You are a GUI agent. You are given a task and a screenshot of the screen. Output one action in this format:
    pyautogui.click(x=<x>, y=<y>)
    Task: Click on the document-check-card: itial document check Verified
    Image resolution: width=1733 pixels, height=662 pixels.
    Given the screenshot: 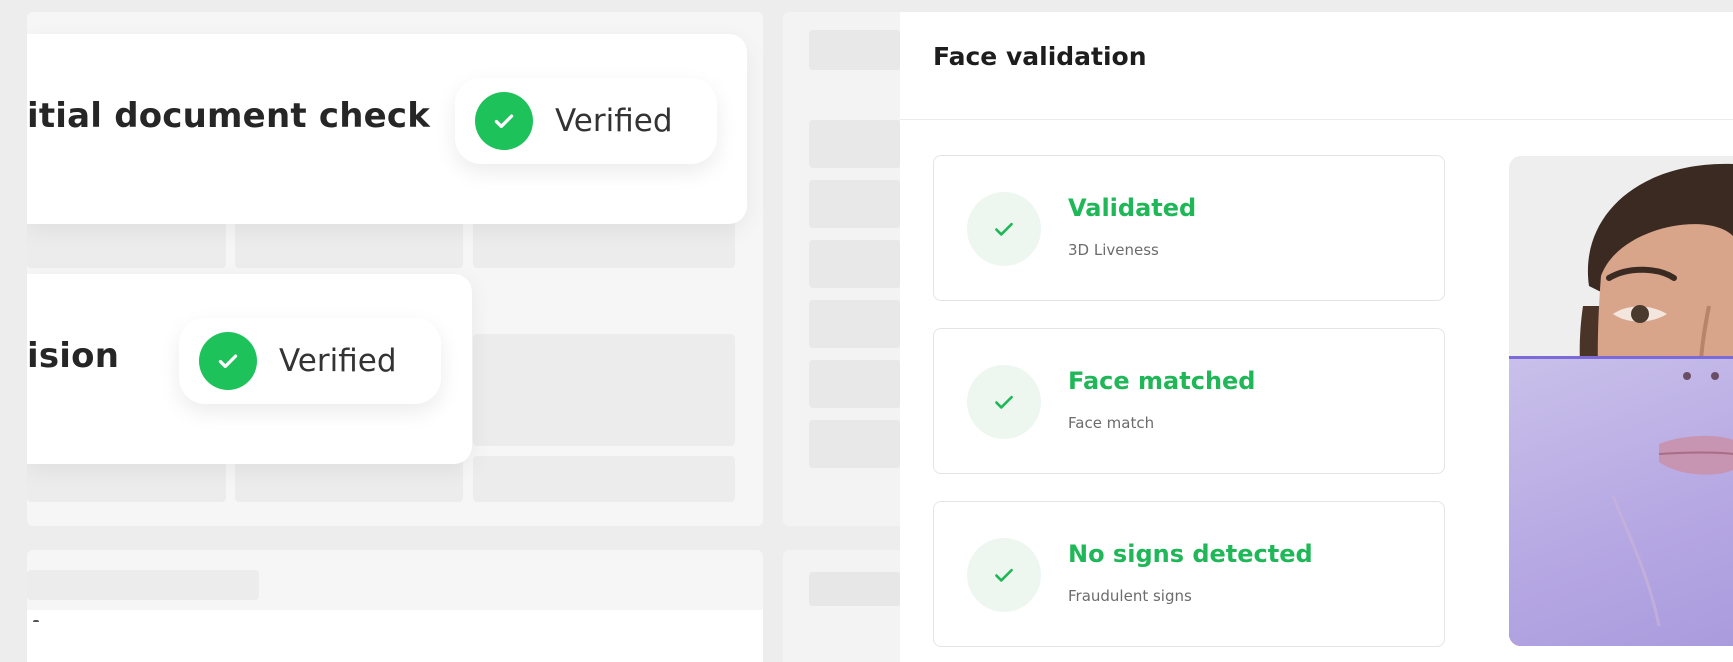 What is the action you would take?
    pyautogui.click(x=387, y=129)
    